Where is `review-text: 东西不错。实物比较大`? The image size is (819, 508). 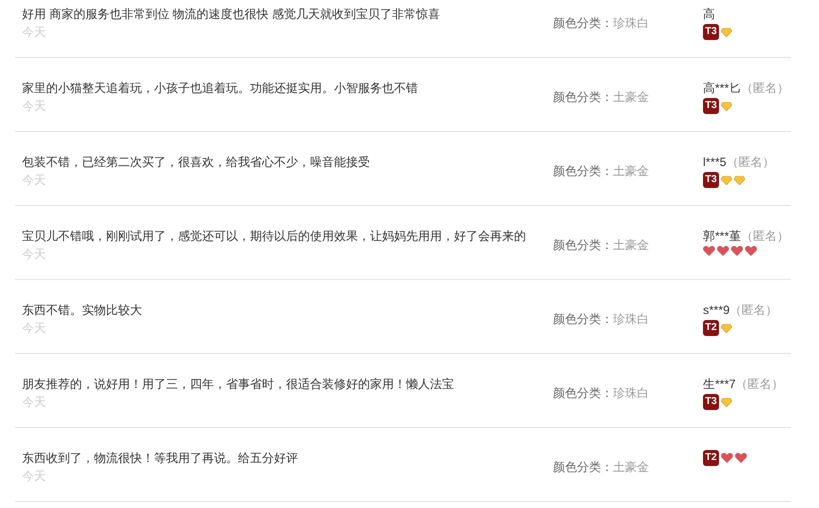
review-text: 东西不错。实物比较大 is located at coordinates (82, 310).